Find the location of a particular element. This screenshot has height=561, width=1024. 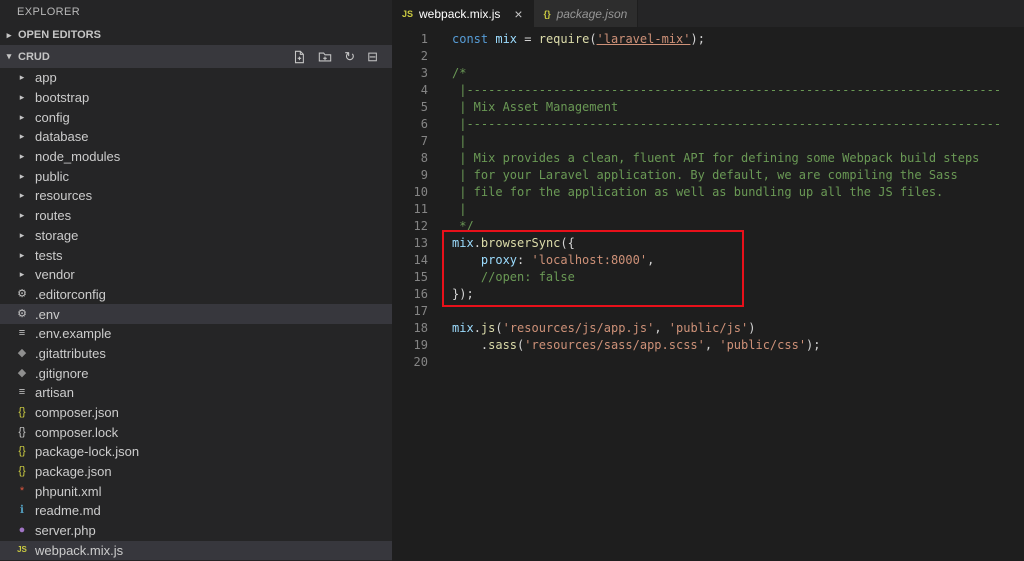

folder-item-vendor: ▸ vendor is located at coordinates (196, 275).